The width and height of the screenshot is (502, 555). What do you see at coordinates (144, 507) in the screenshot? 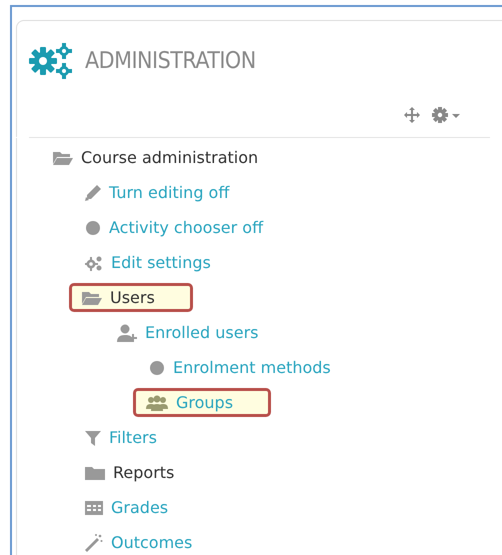
I see `tree-link: Grades` at bounding box center [144, 507].